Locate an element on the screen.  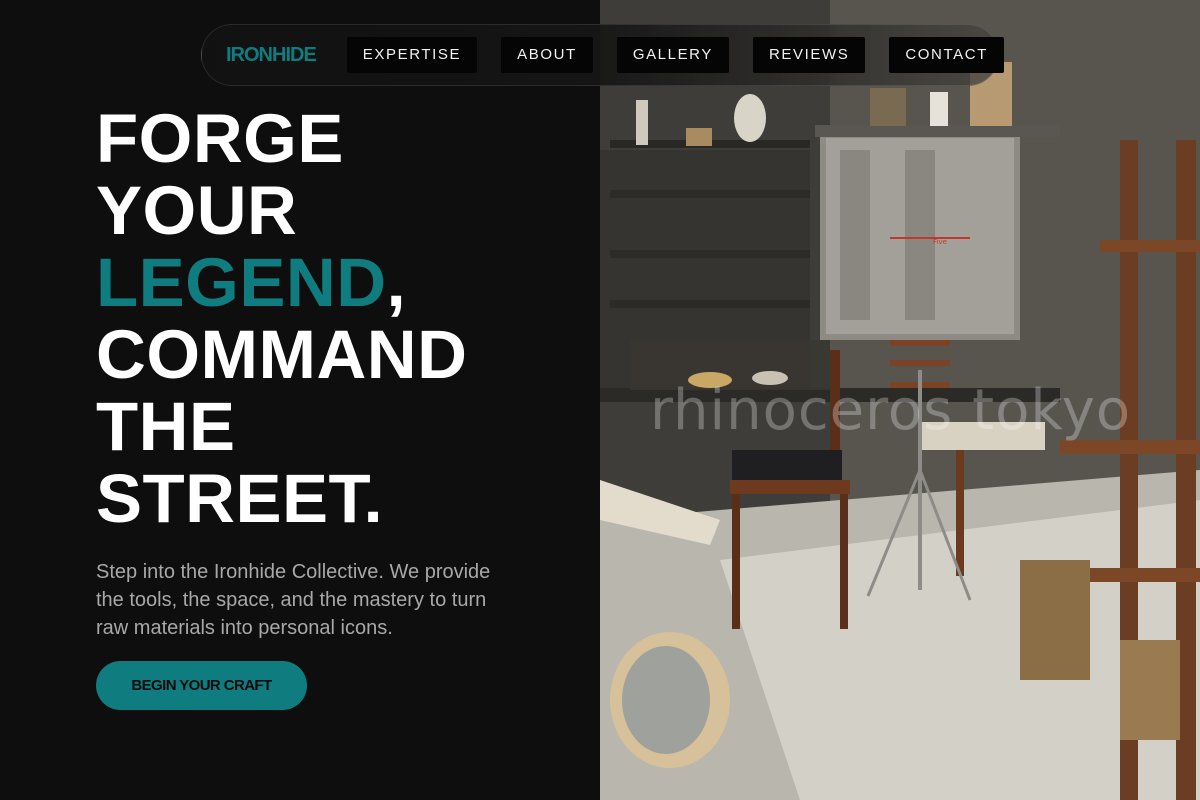
headline-line: THE is located at coordinates (166, 426).